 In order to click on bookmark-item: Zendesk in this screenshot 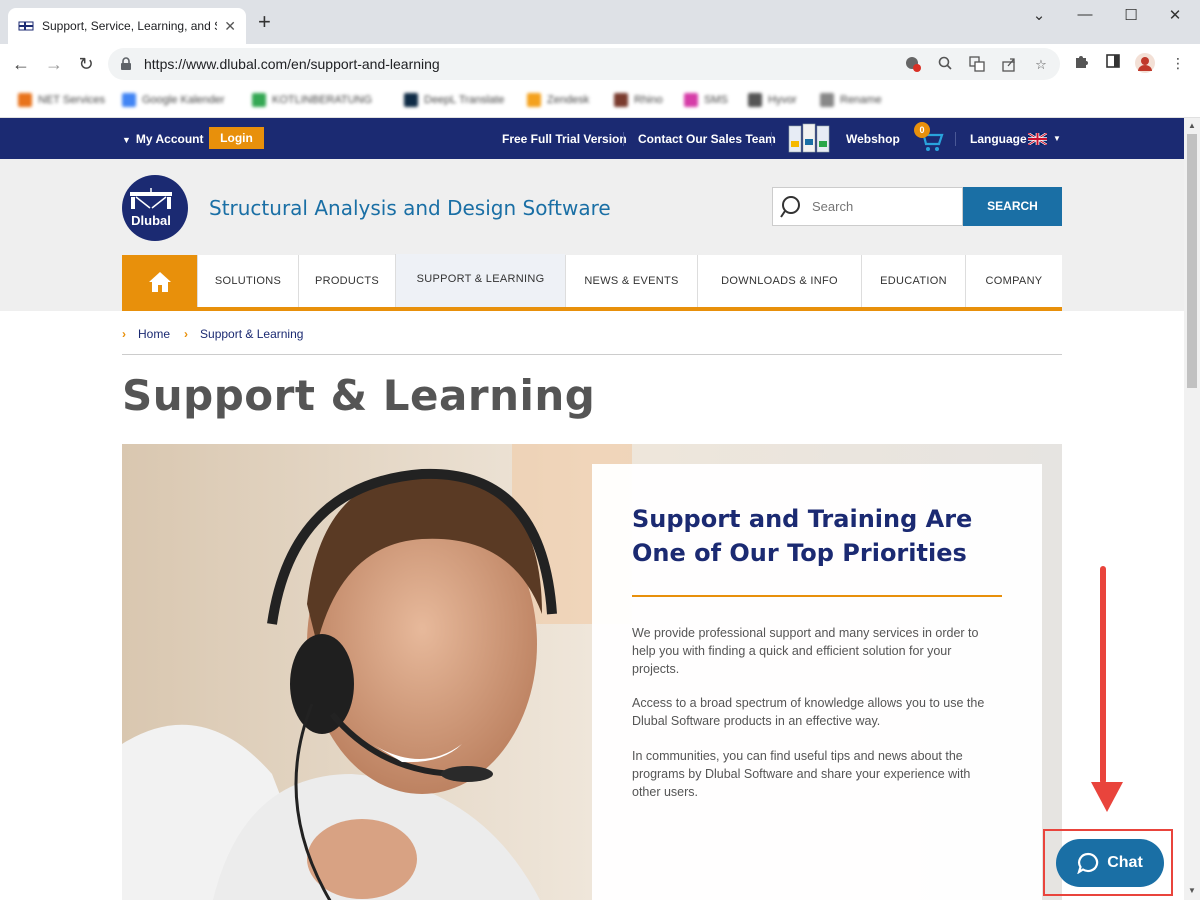, I will do `click(558, 100)`.